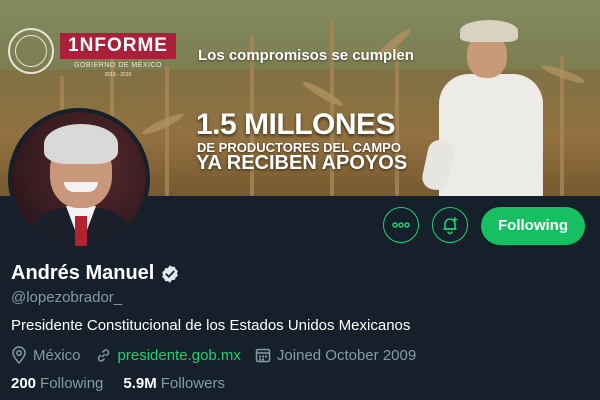 This screenshot has width=600, height=400. What do you see at coordinates (263, 355) in the screenshot?
I see `calendar-icon` at bounding box center [263, 355].